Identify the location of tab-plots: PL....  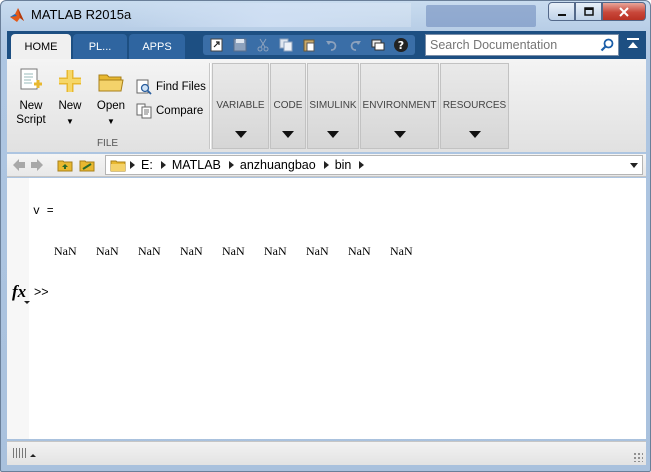
(100, 46).